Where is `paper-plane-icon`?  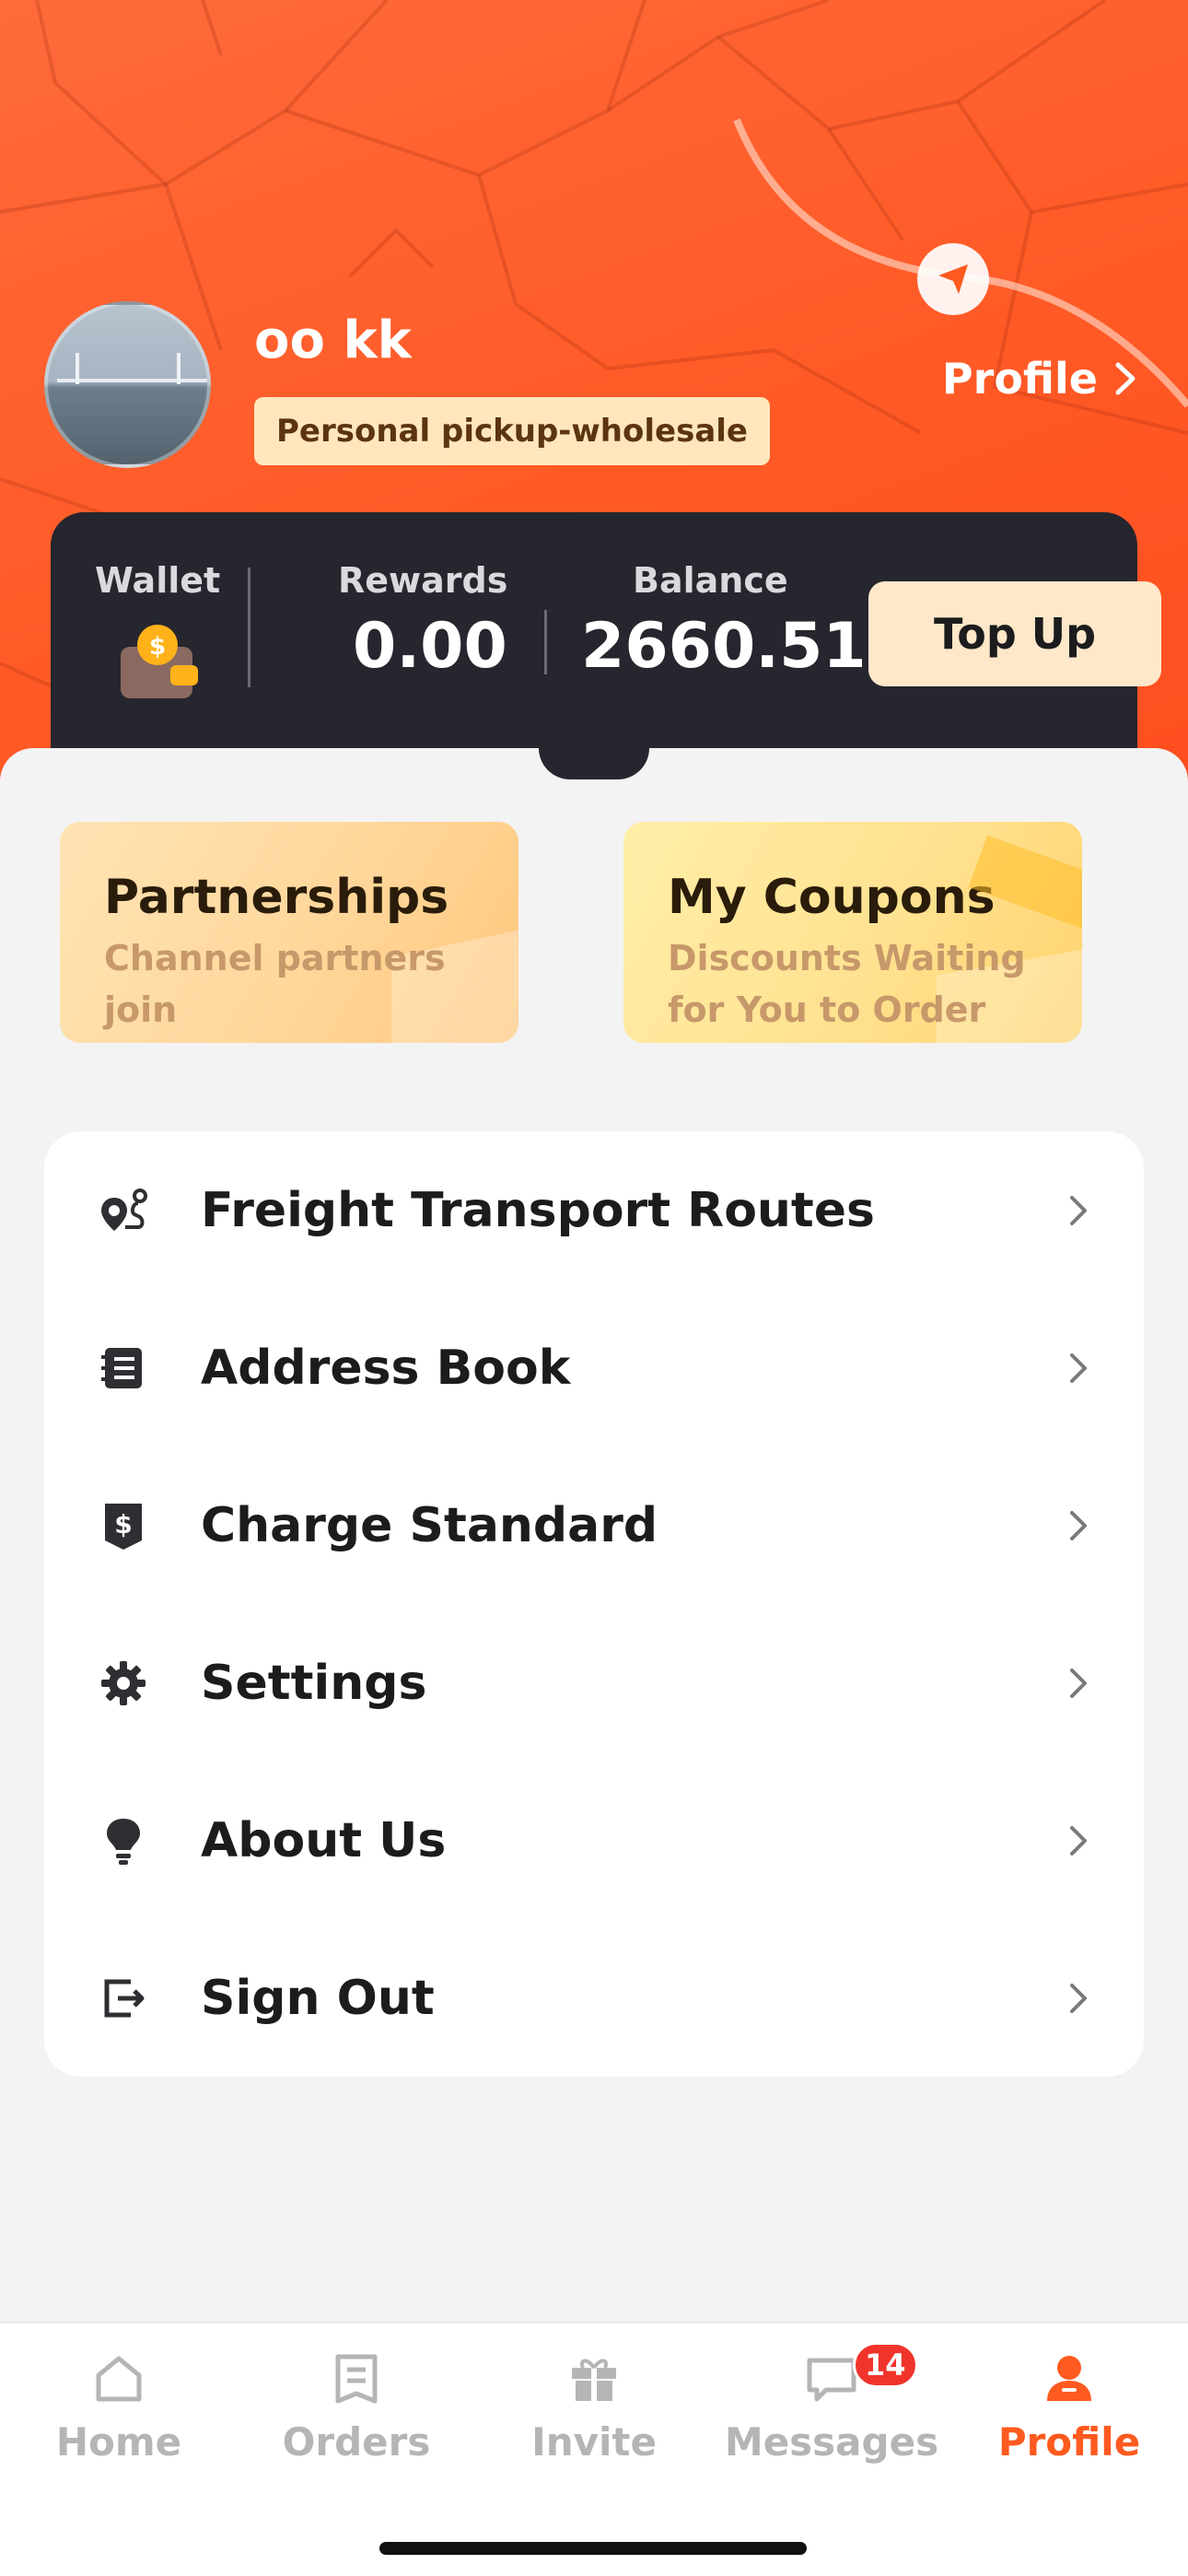 paper-plane-icon is located at coordinates (953, 279).